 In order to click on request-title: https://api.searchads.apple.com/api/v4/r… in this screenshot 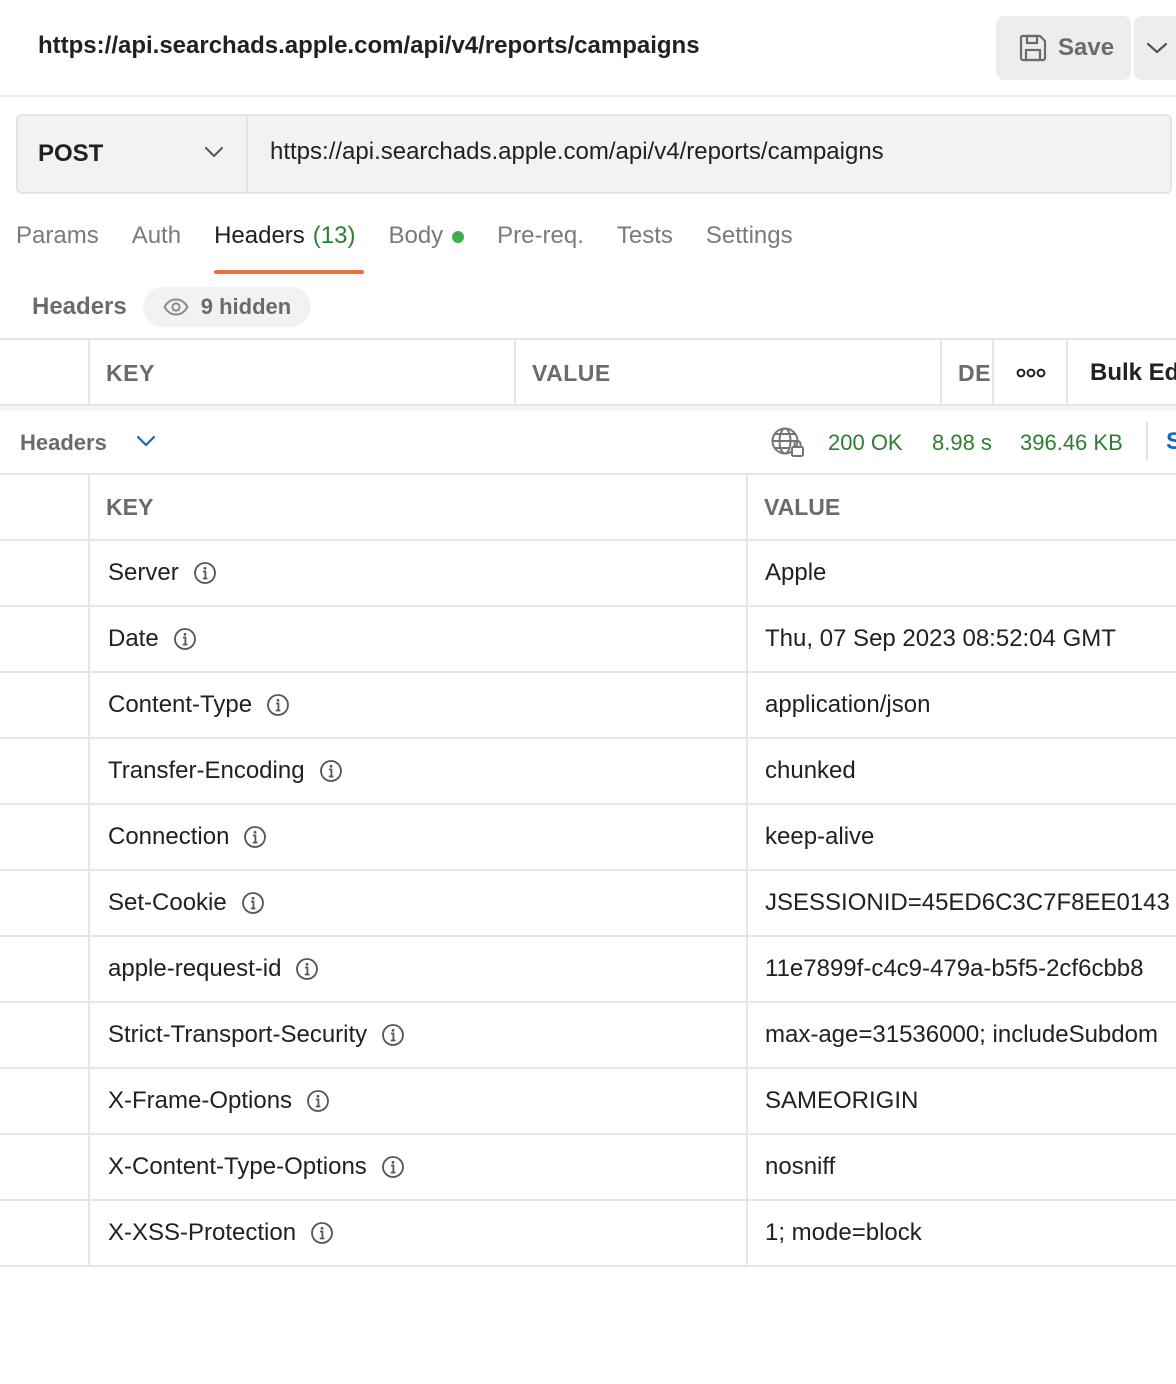, I will do `click(369, 46)`.